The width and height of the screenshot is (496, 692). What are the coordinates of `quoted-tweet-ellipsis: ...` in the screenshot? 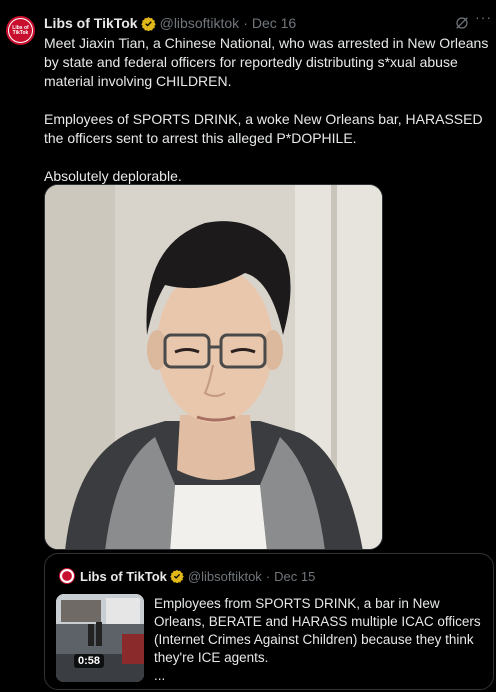 It's located at (160, 675).